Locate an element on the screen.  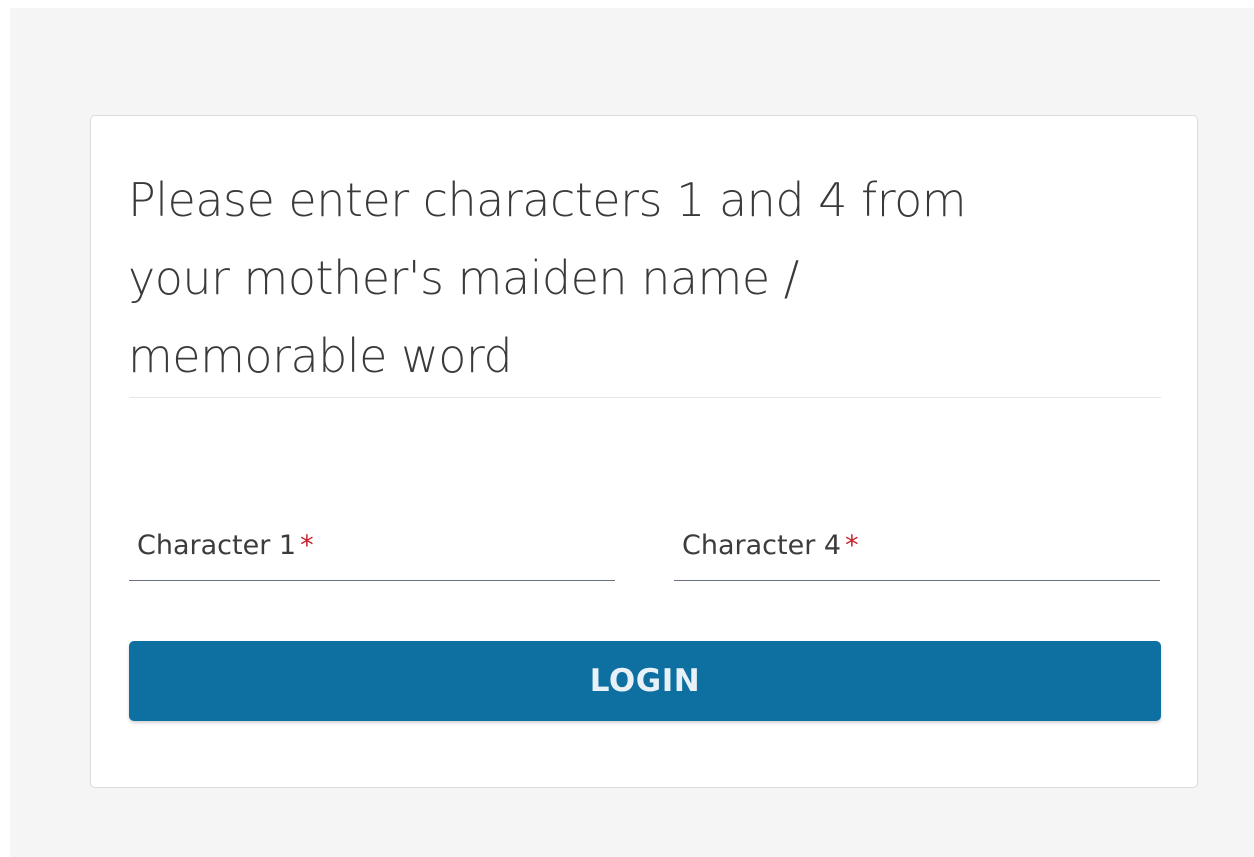
character-4-field: Character 4 * is located at coordinates (917, 552).